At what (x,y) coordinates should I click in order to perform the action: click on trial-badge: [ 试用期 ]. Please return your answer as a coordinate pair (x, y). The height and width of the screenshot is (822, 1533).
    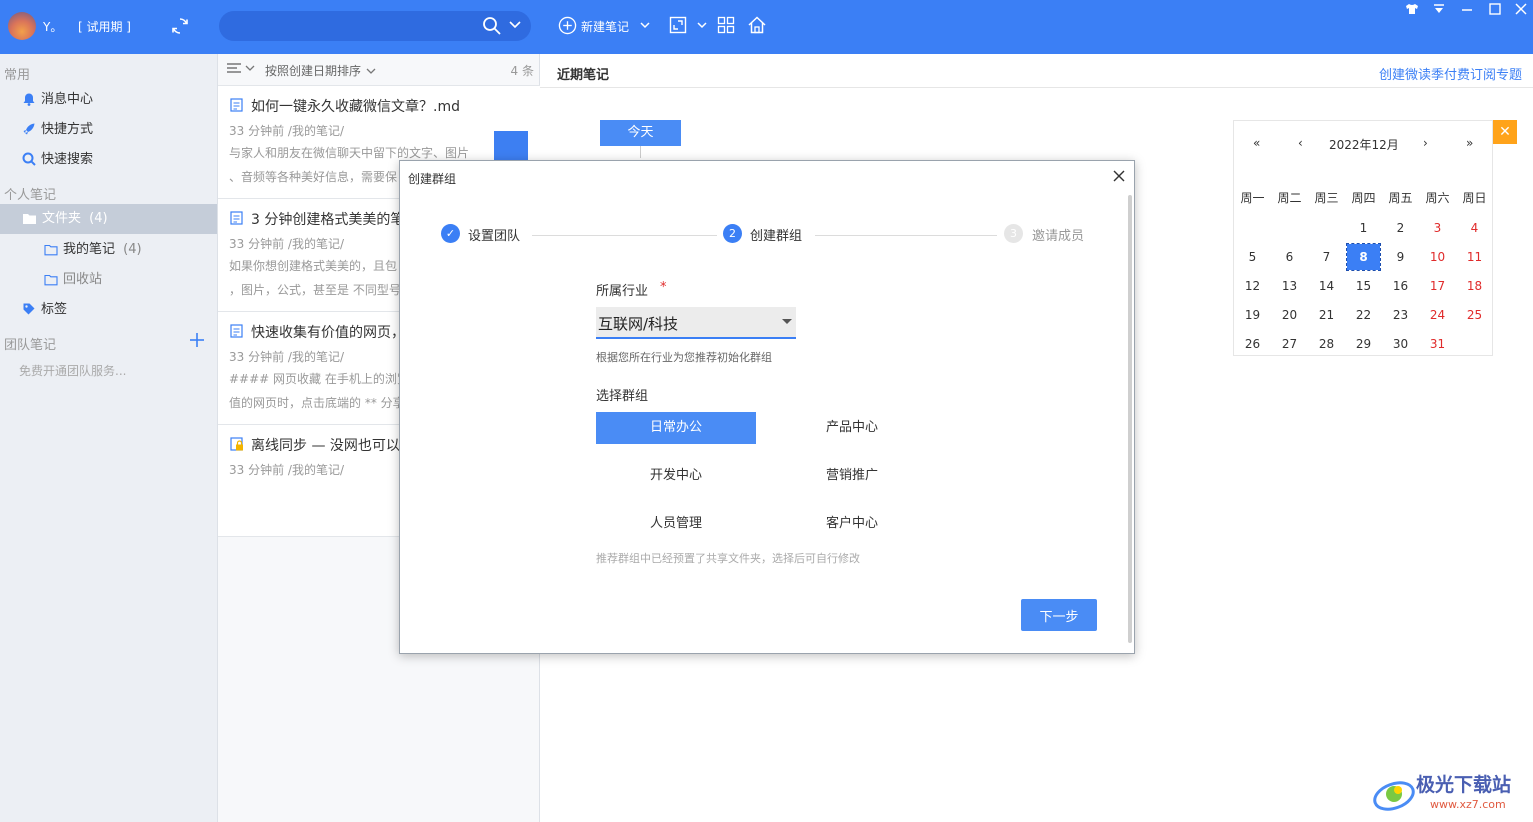
    Looking at the image, I should click on (104, 26).